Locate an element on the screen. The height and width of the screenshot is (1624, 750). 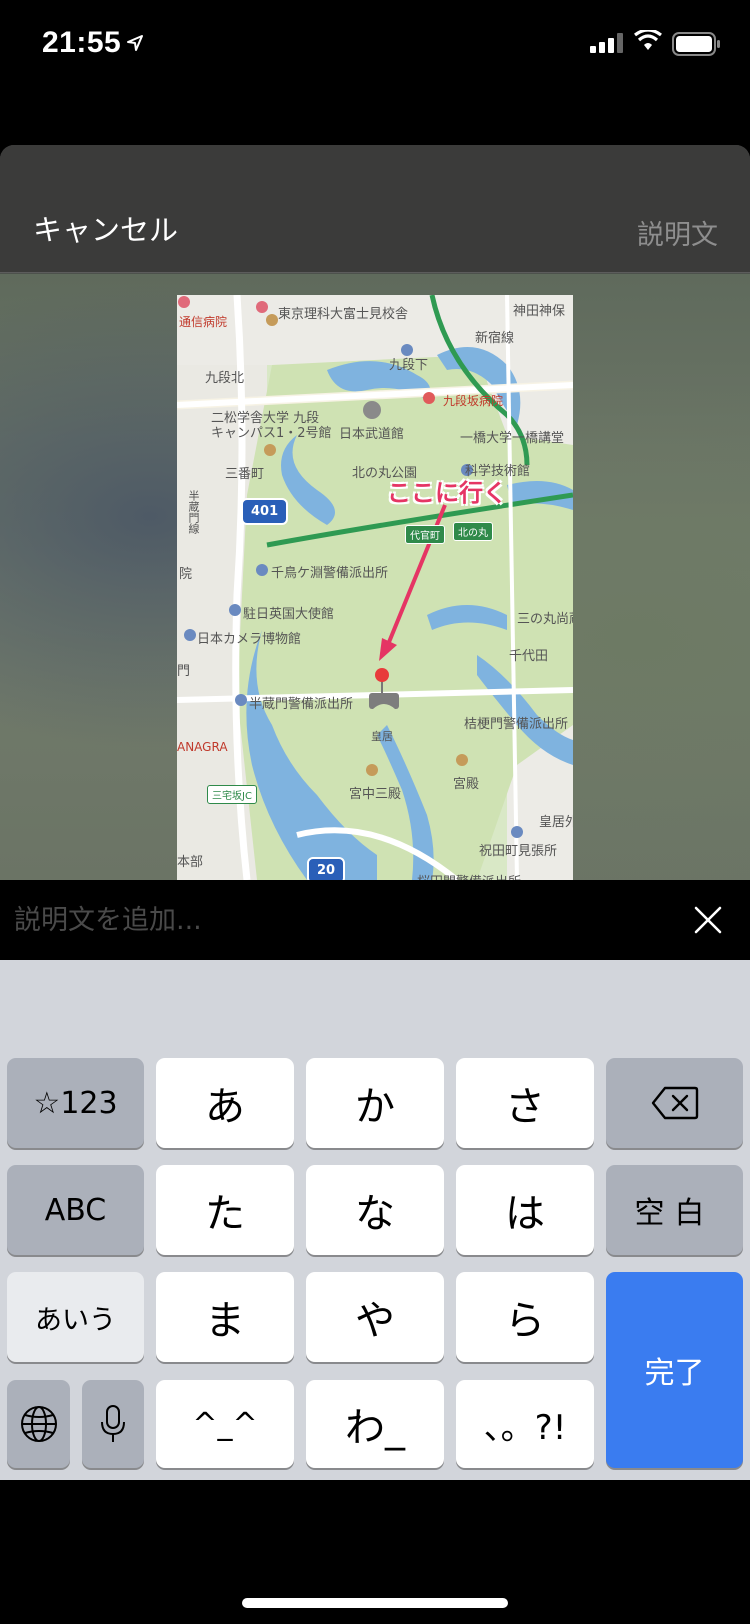
map-label: 九段北 is located at coordinates (225, 378).